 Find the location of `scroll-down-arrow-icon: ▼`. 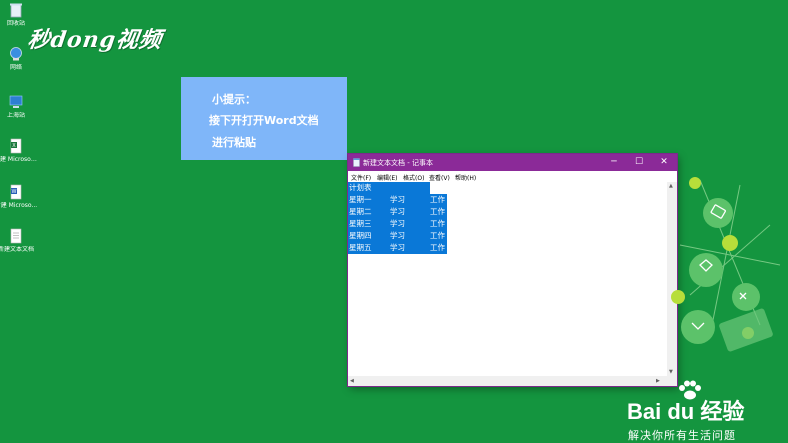

scroll-down-arrow-icon: ▼ is located at coordinates (671, 372).